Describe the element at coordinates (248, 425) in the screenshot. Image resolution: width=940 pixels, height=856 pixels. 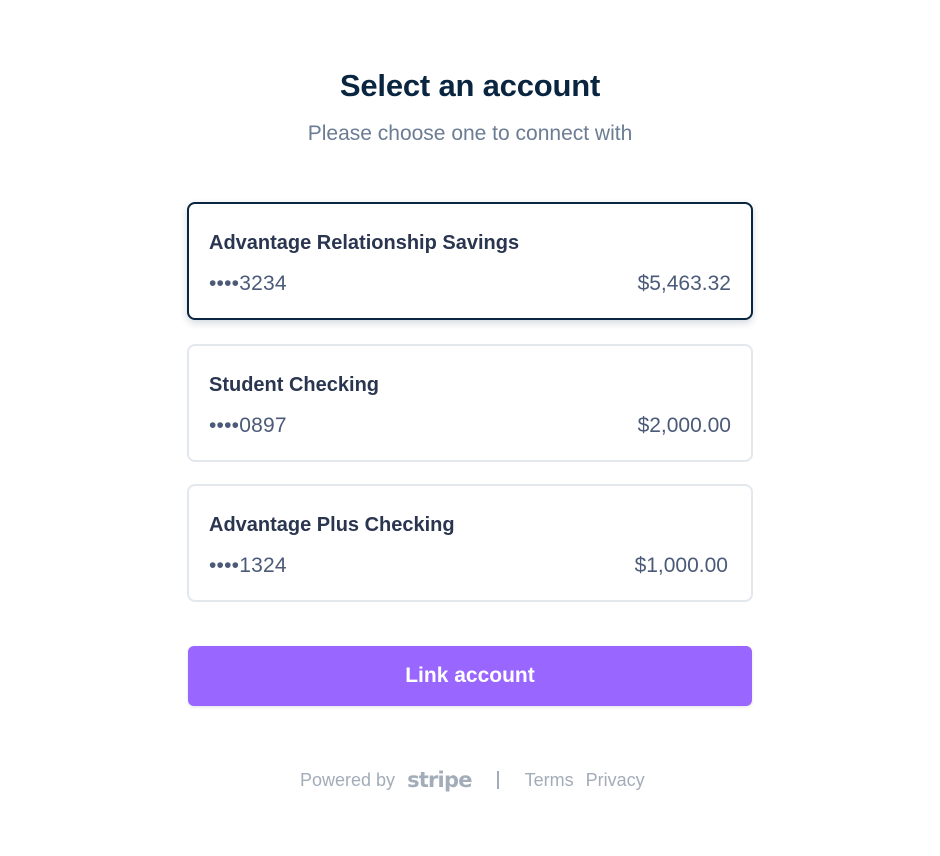
I see `account-number-mask: ••••0897` at that location.